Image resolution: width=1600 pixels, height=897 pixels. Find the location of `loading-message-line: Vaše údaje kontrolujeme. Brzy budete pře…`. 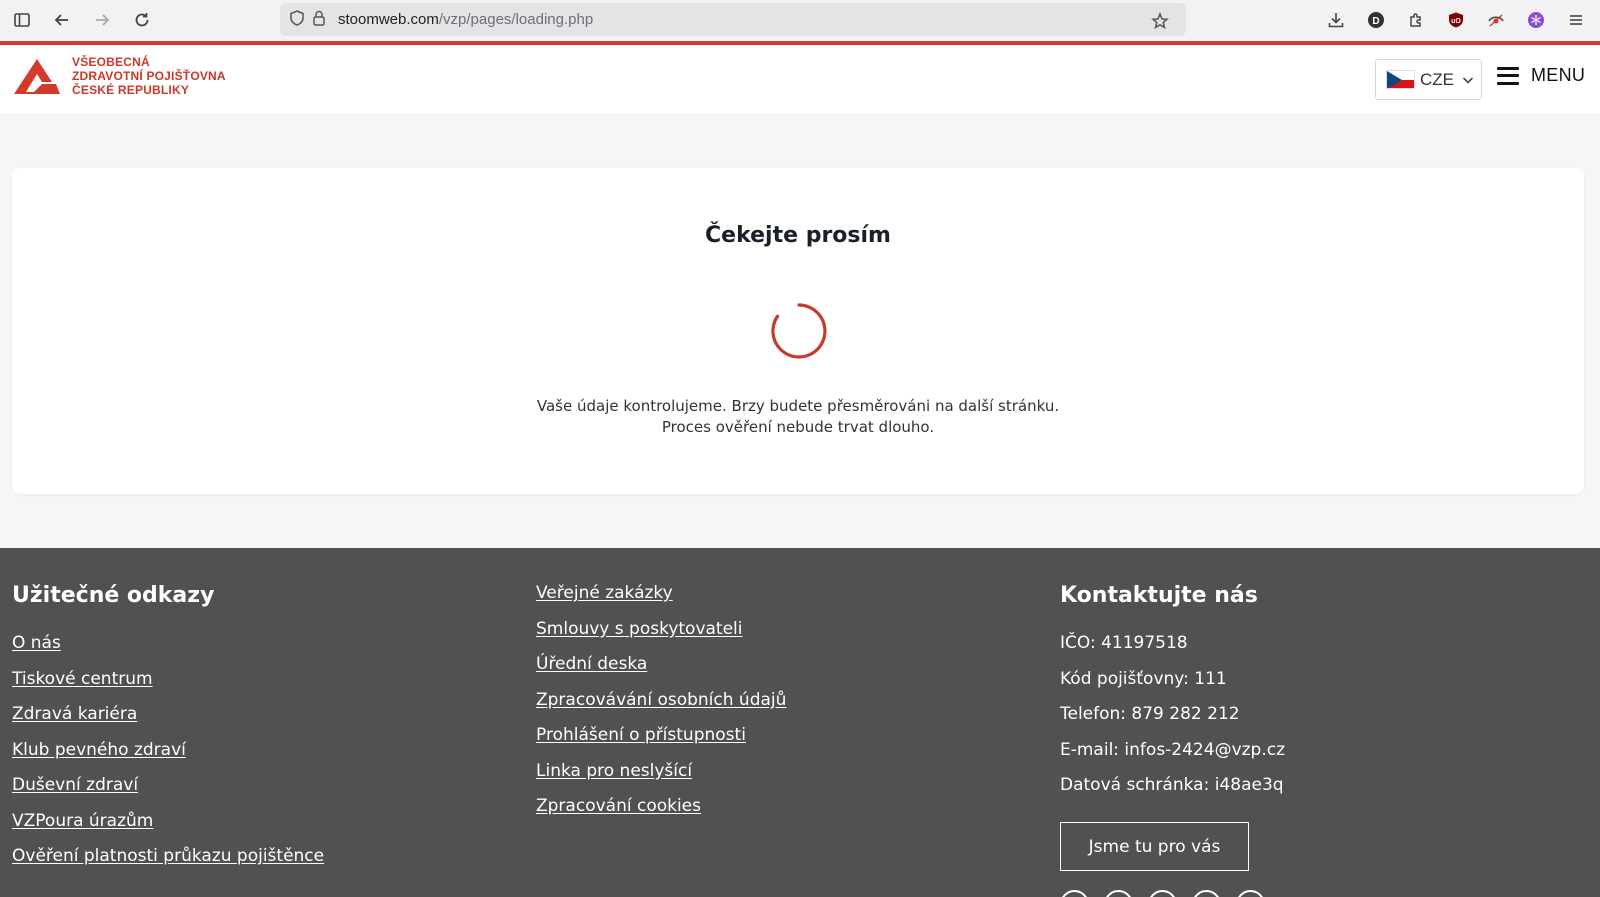

loading-message-line: Vaše údaje kontrolujeme. Brzy budete pře… is located at coordinates (798, 406).